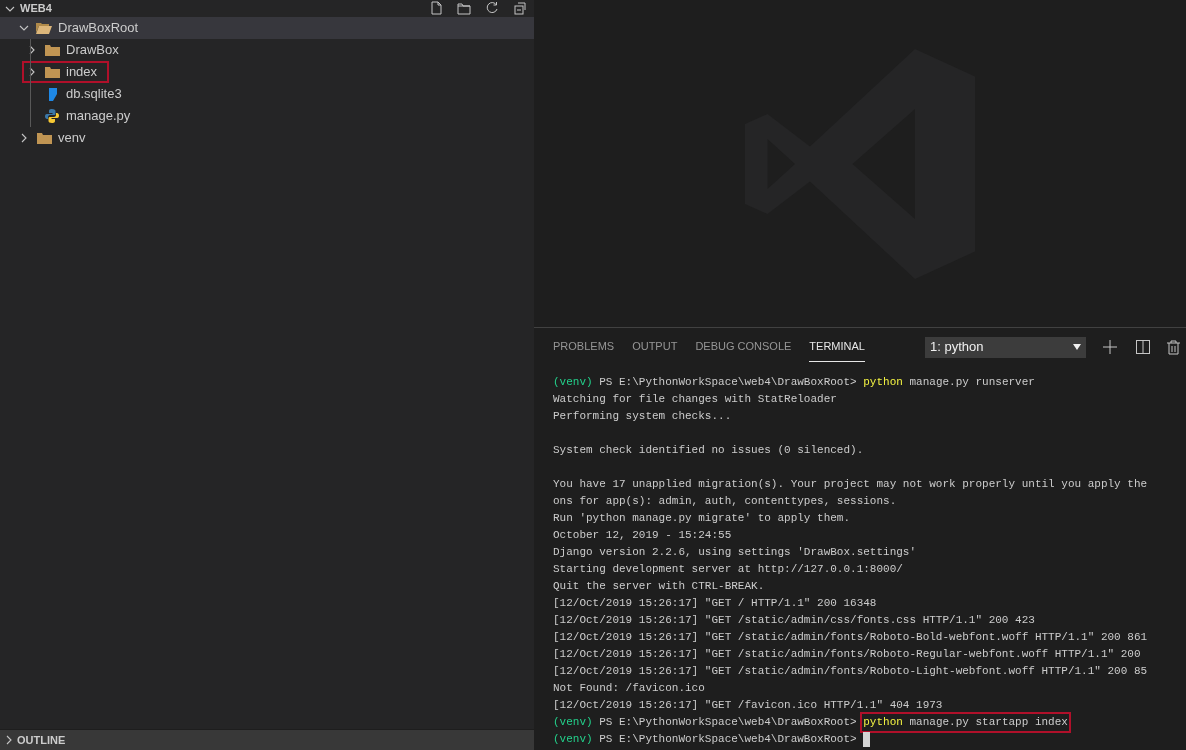  I want to click on terminal-command: python manage.py runserver, so click(949, 382).